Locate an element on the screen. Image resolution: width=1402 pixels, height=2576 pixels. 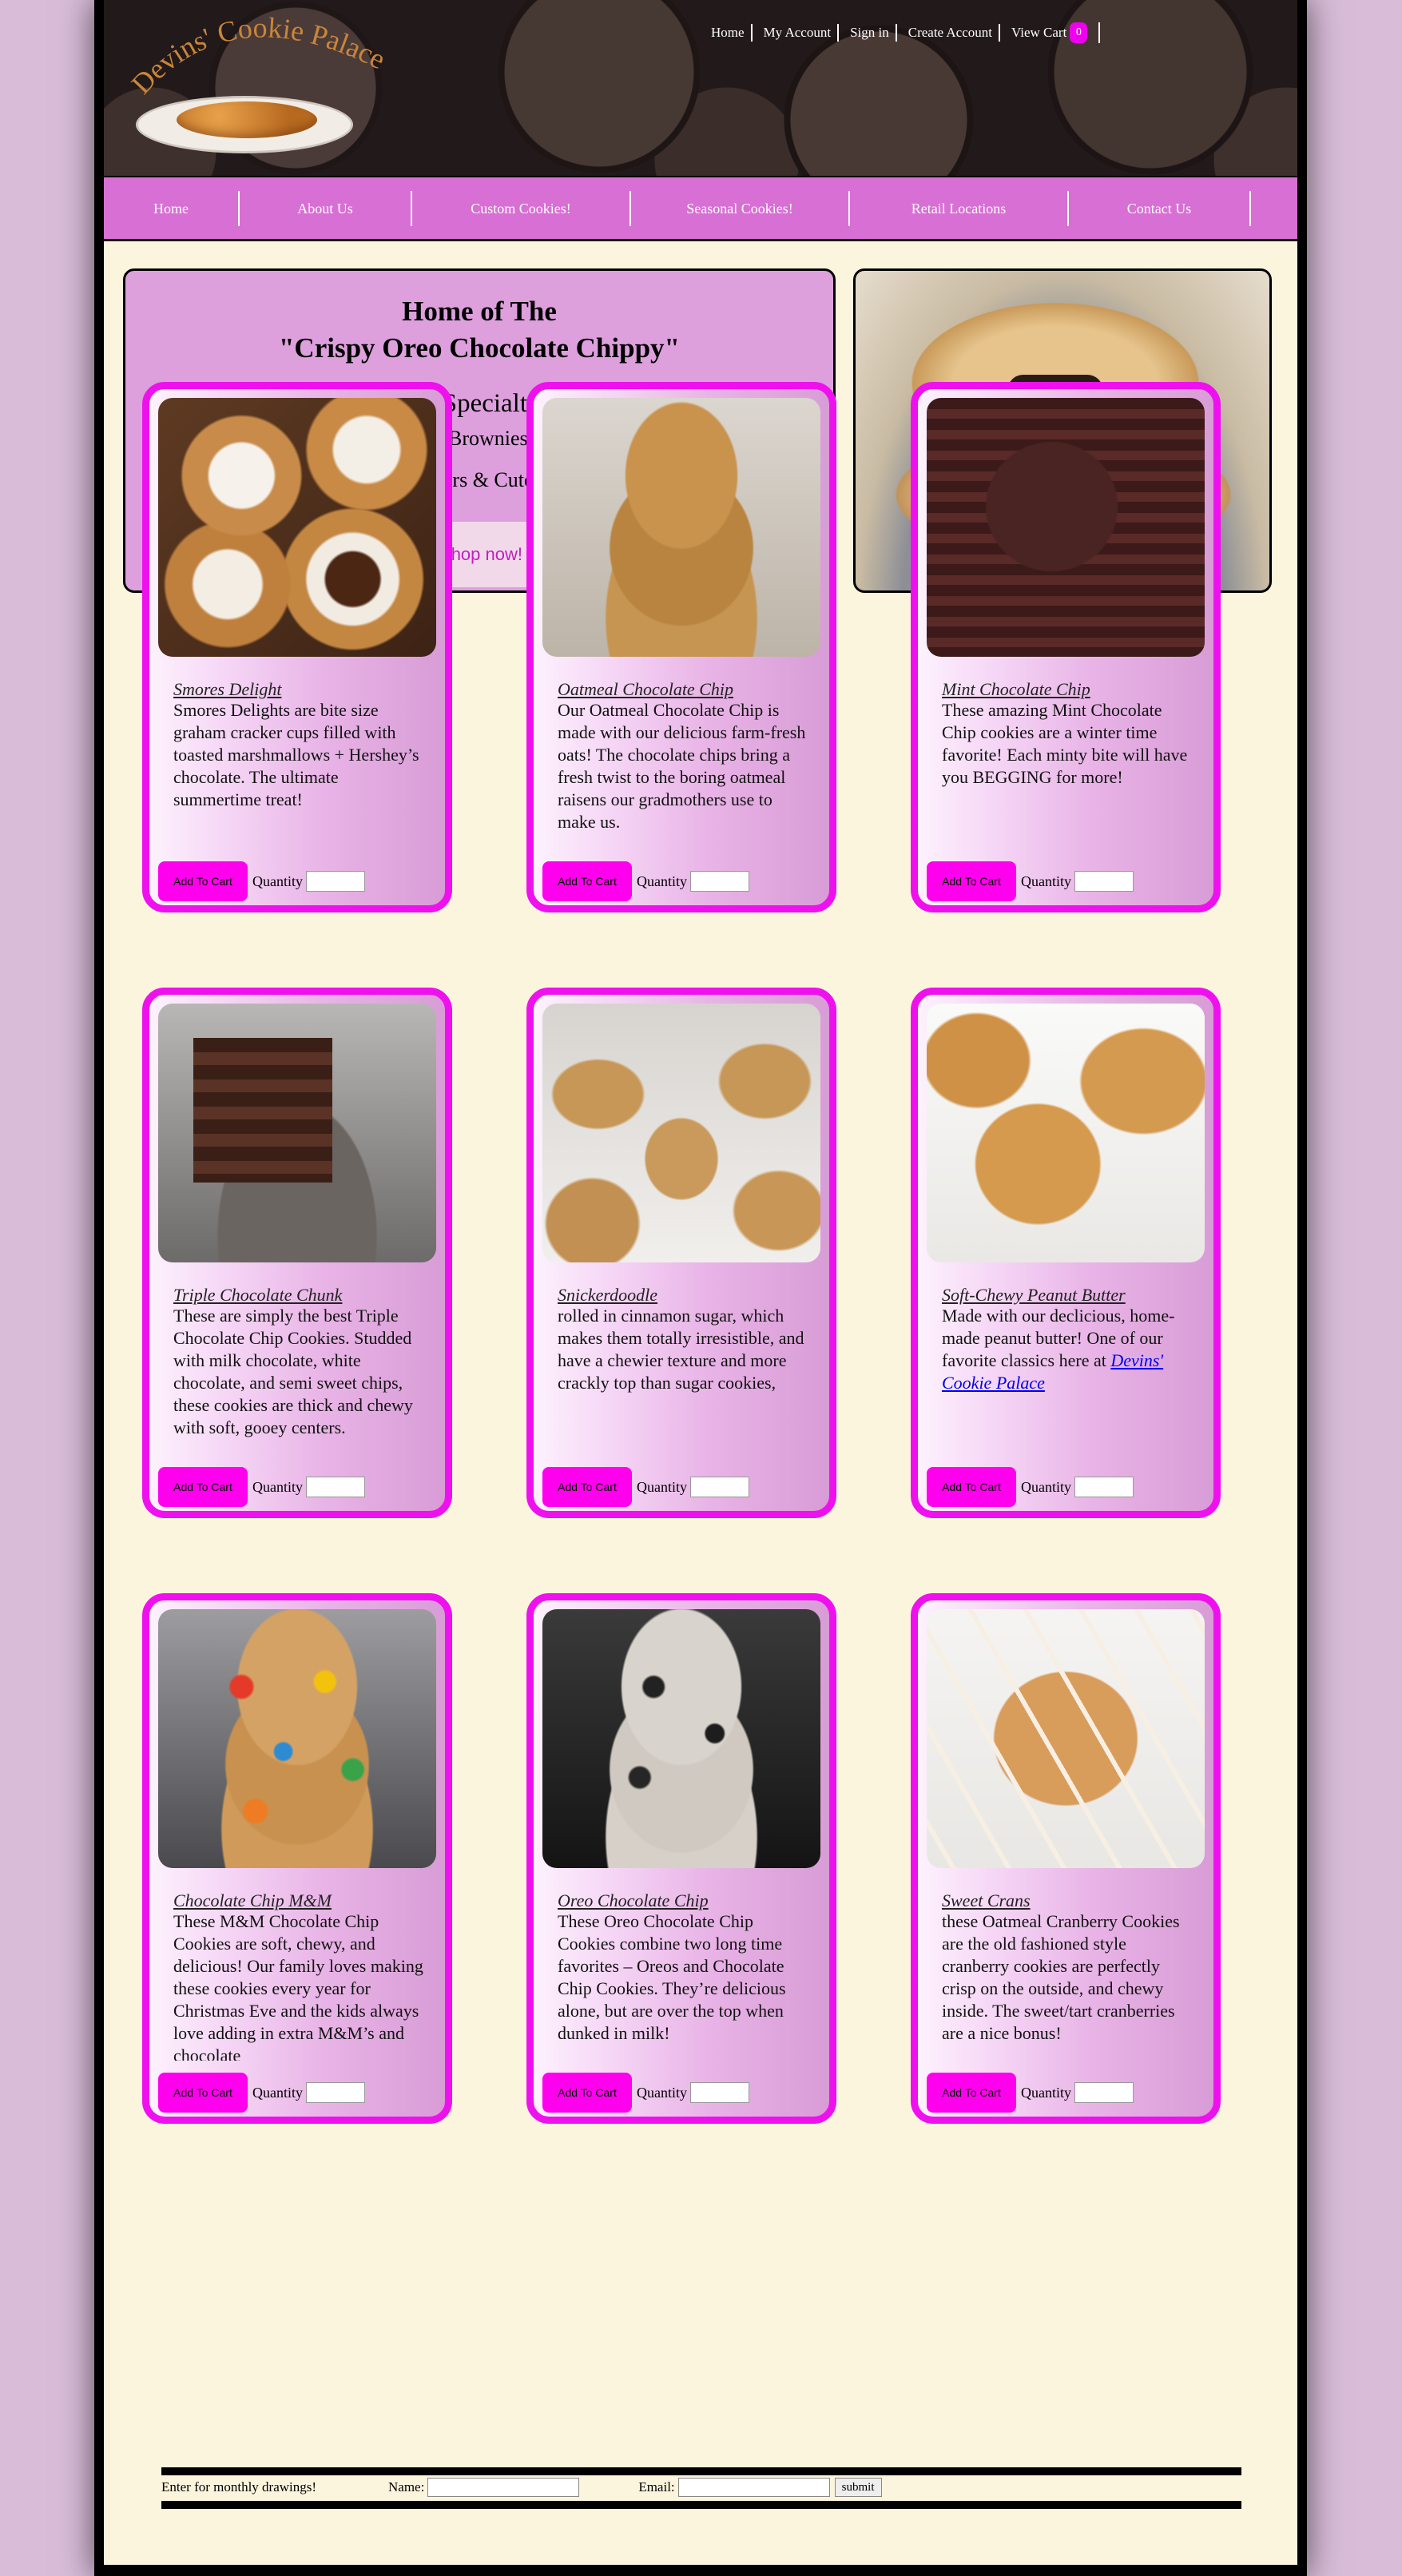
nav-seasonal-cookies: Seasonal Cookies! is located at coordinates (740, 208).